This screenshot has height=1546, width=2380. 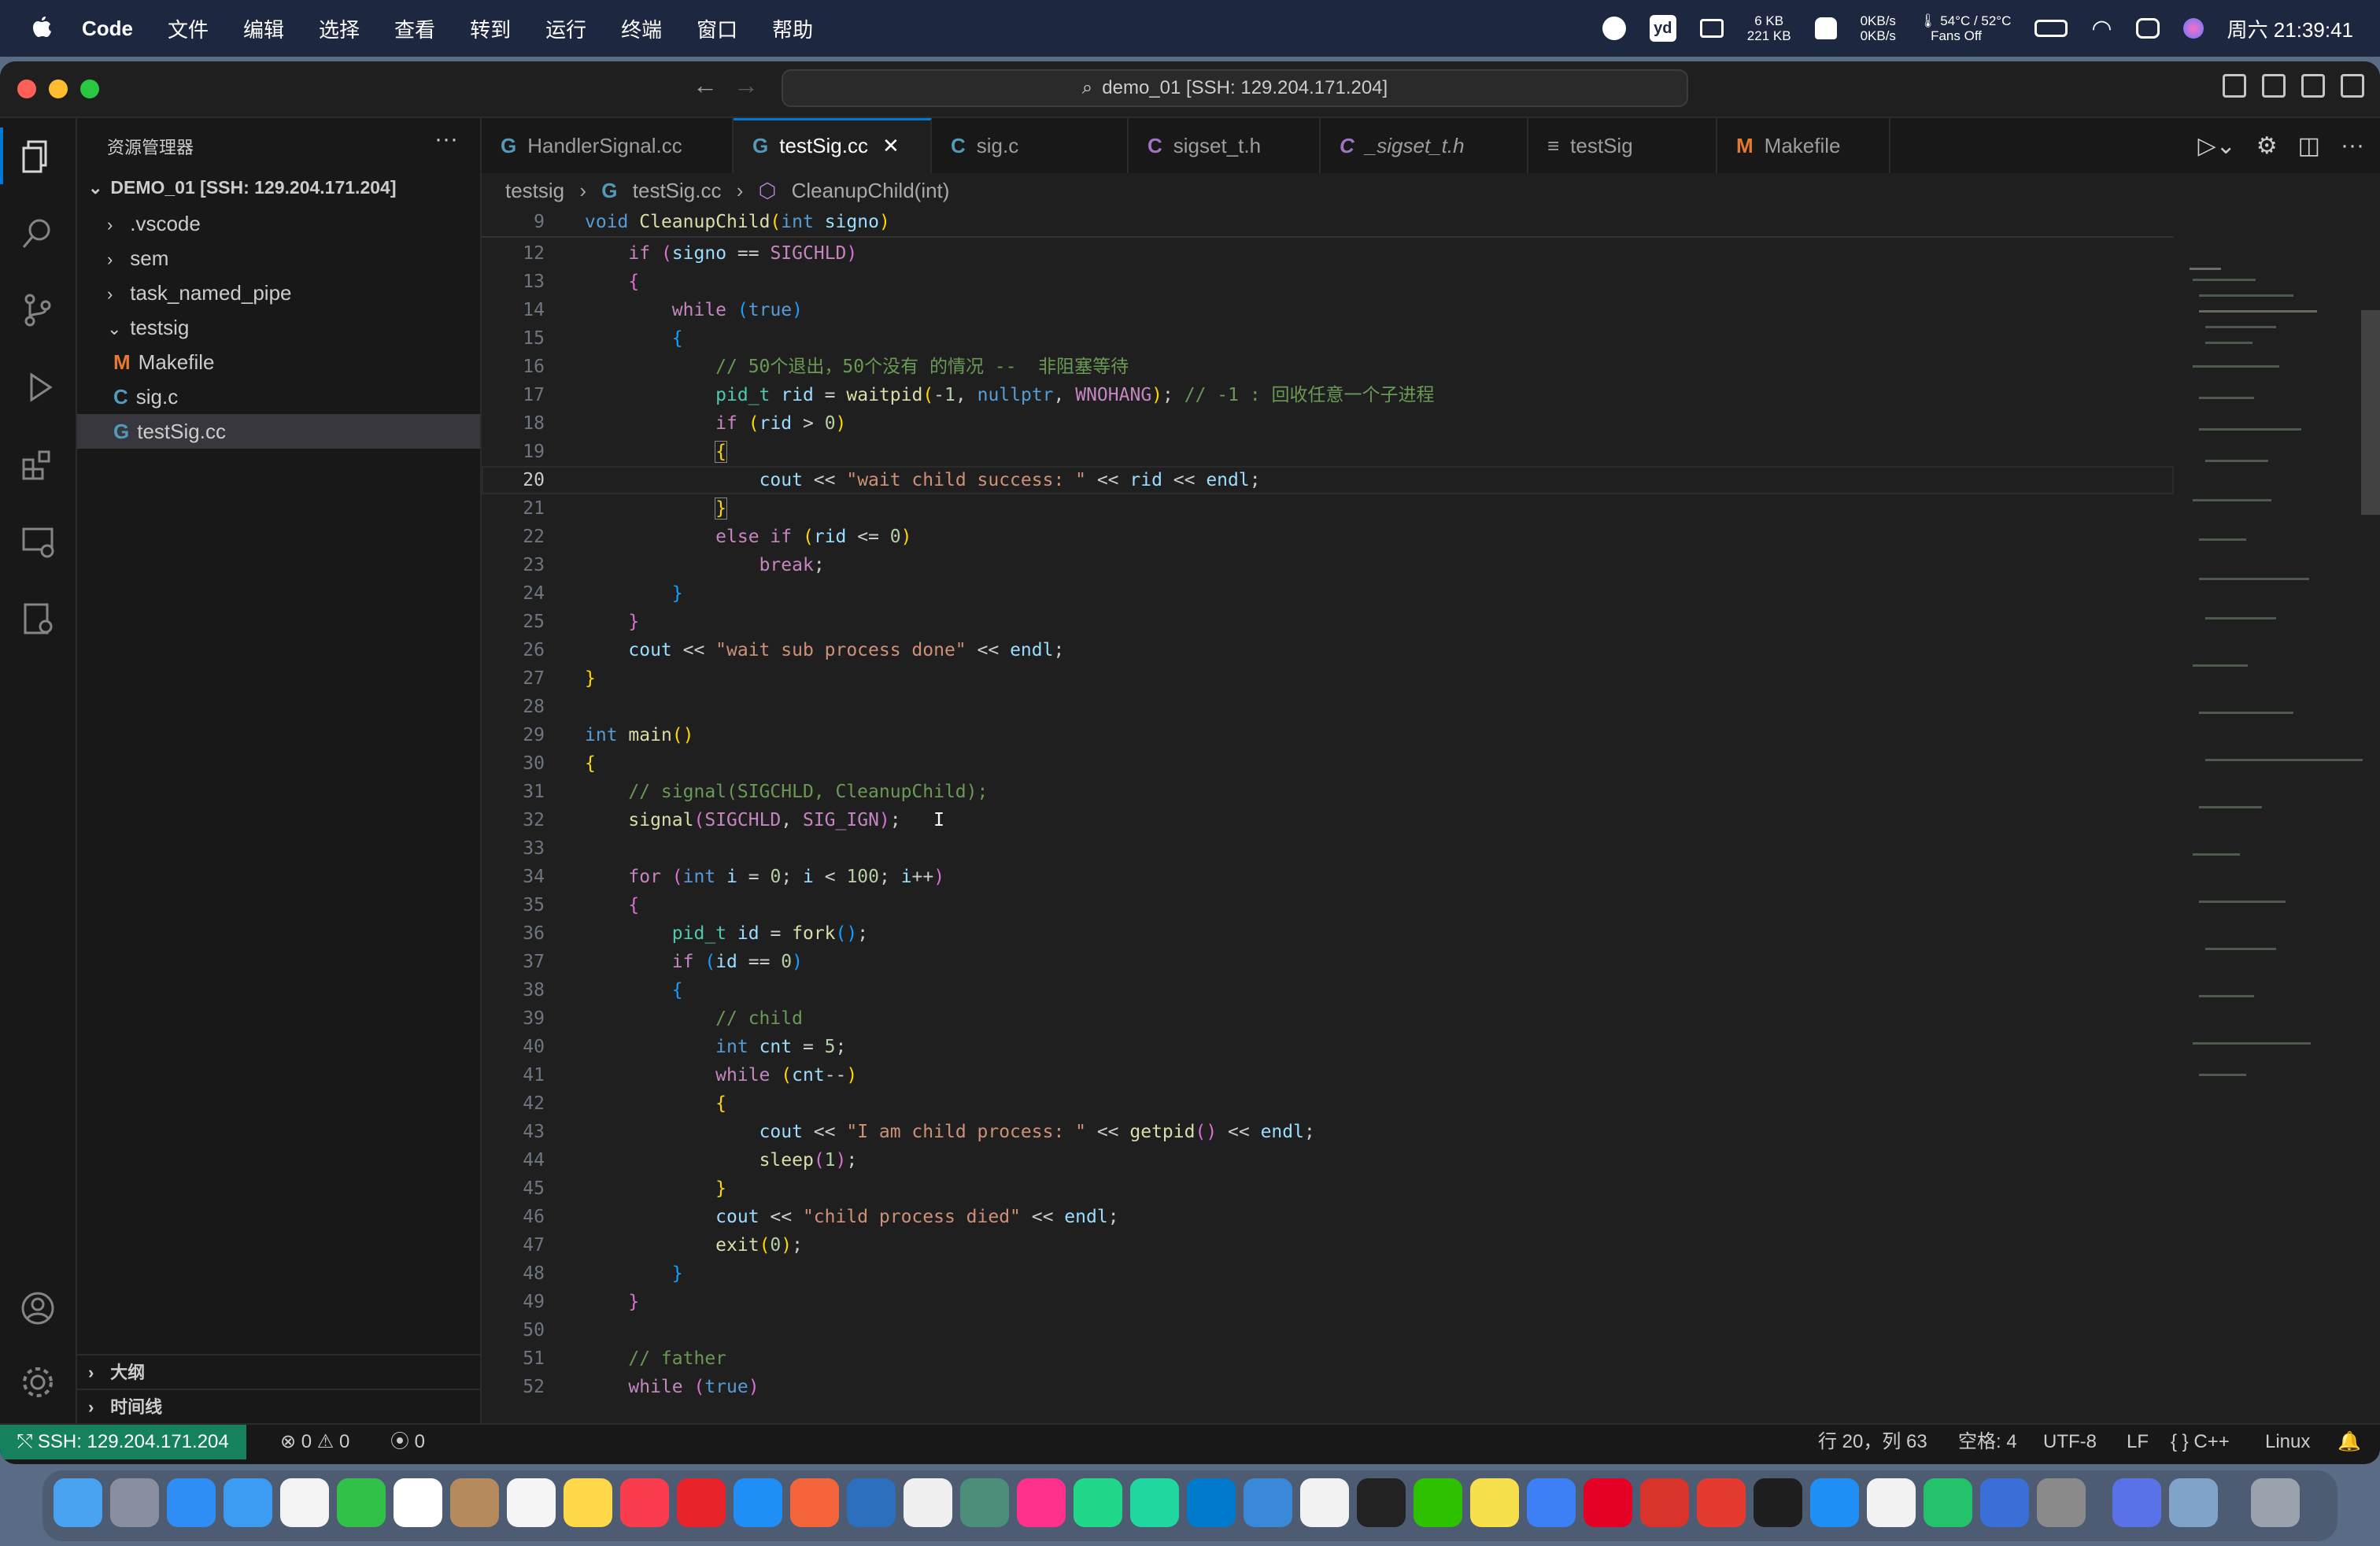 I want to click on wechat-icon, so click(x=1438, y=1502).